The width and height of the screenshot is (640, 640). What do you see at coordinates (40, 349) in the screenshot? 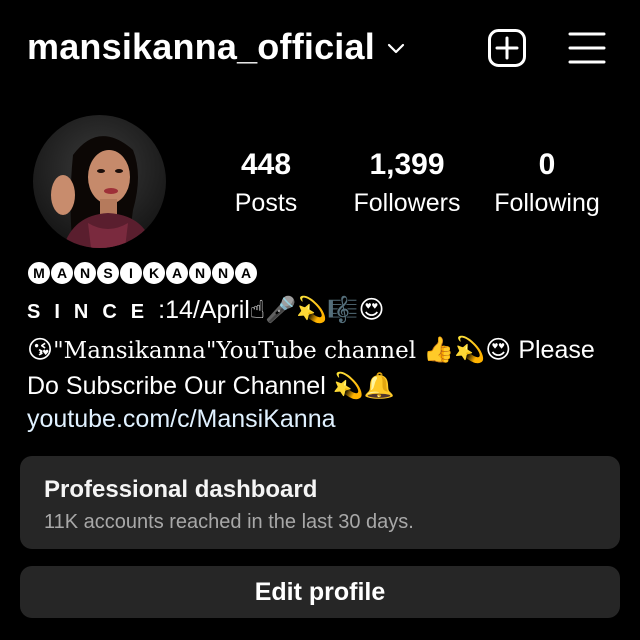
I see `kiss-emoji: 😘` at bounding box center [40, 349].